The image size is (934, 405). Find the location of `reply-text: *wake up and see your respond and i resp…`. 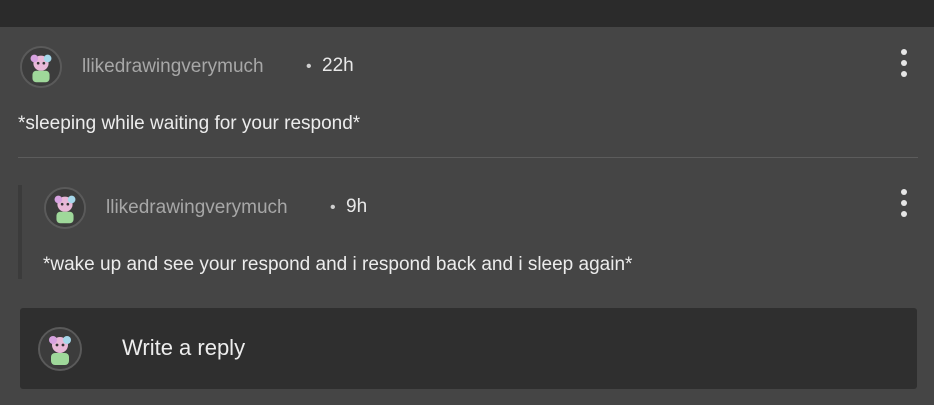

reply-text: *wake up and see your respond and i resp… is located at coordinates (338, 264).